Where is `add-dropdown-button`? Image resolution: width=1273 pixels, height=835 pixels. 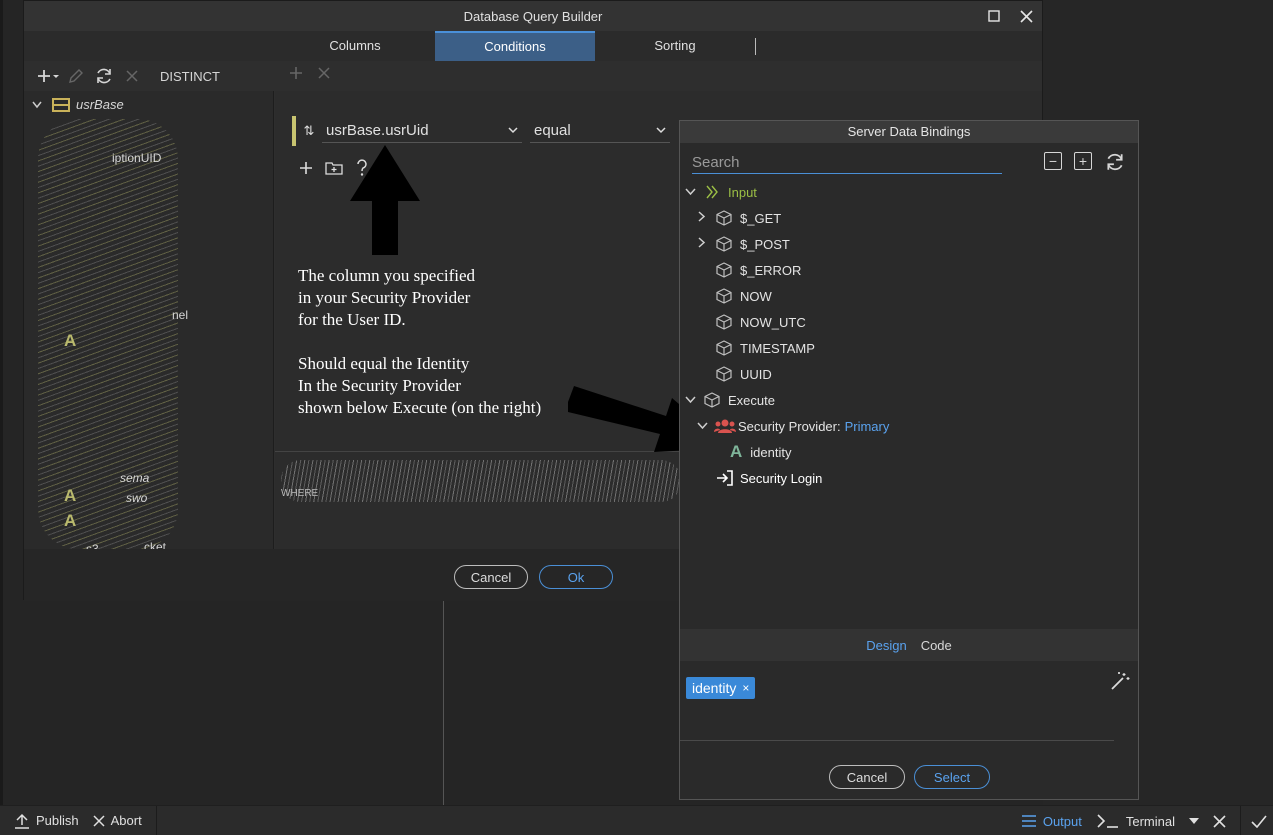 add-dropdown-button is located at coordinates (48, 76).